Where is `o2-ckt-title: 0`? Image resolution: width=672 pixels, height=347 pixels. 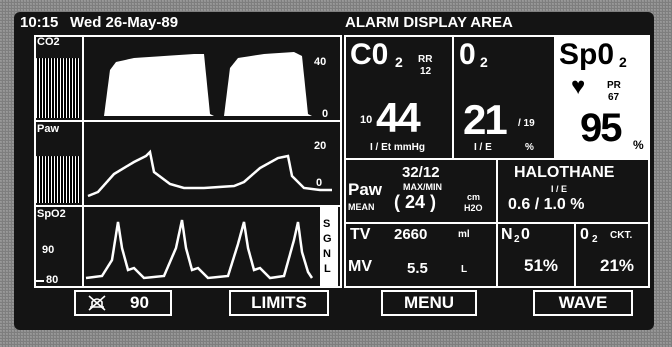
o2-ckt-title: 0 is located at coordinates (584, 234).